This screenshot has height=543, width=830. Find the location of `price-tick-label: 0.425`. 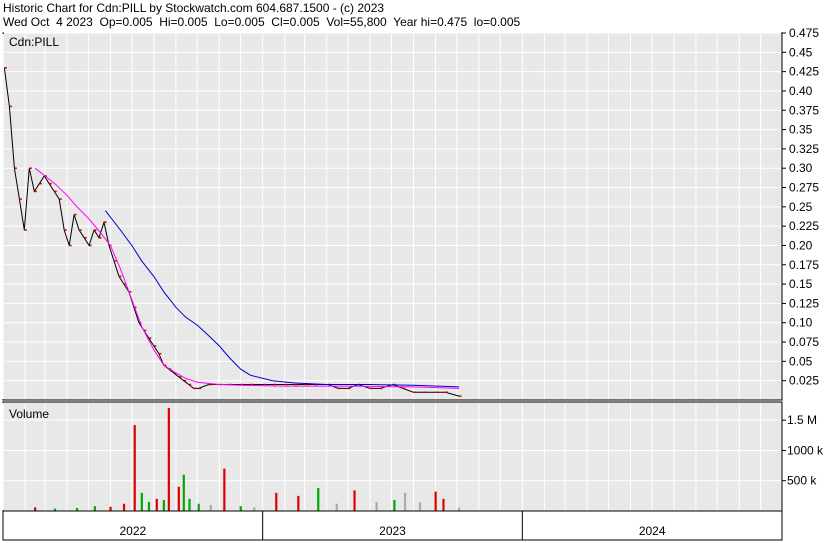

price-tick-label: 0.425 is located at coordinates (804, 72).